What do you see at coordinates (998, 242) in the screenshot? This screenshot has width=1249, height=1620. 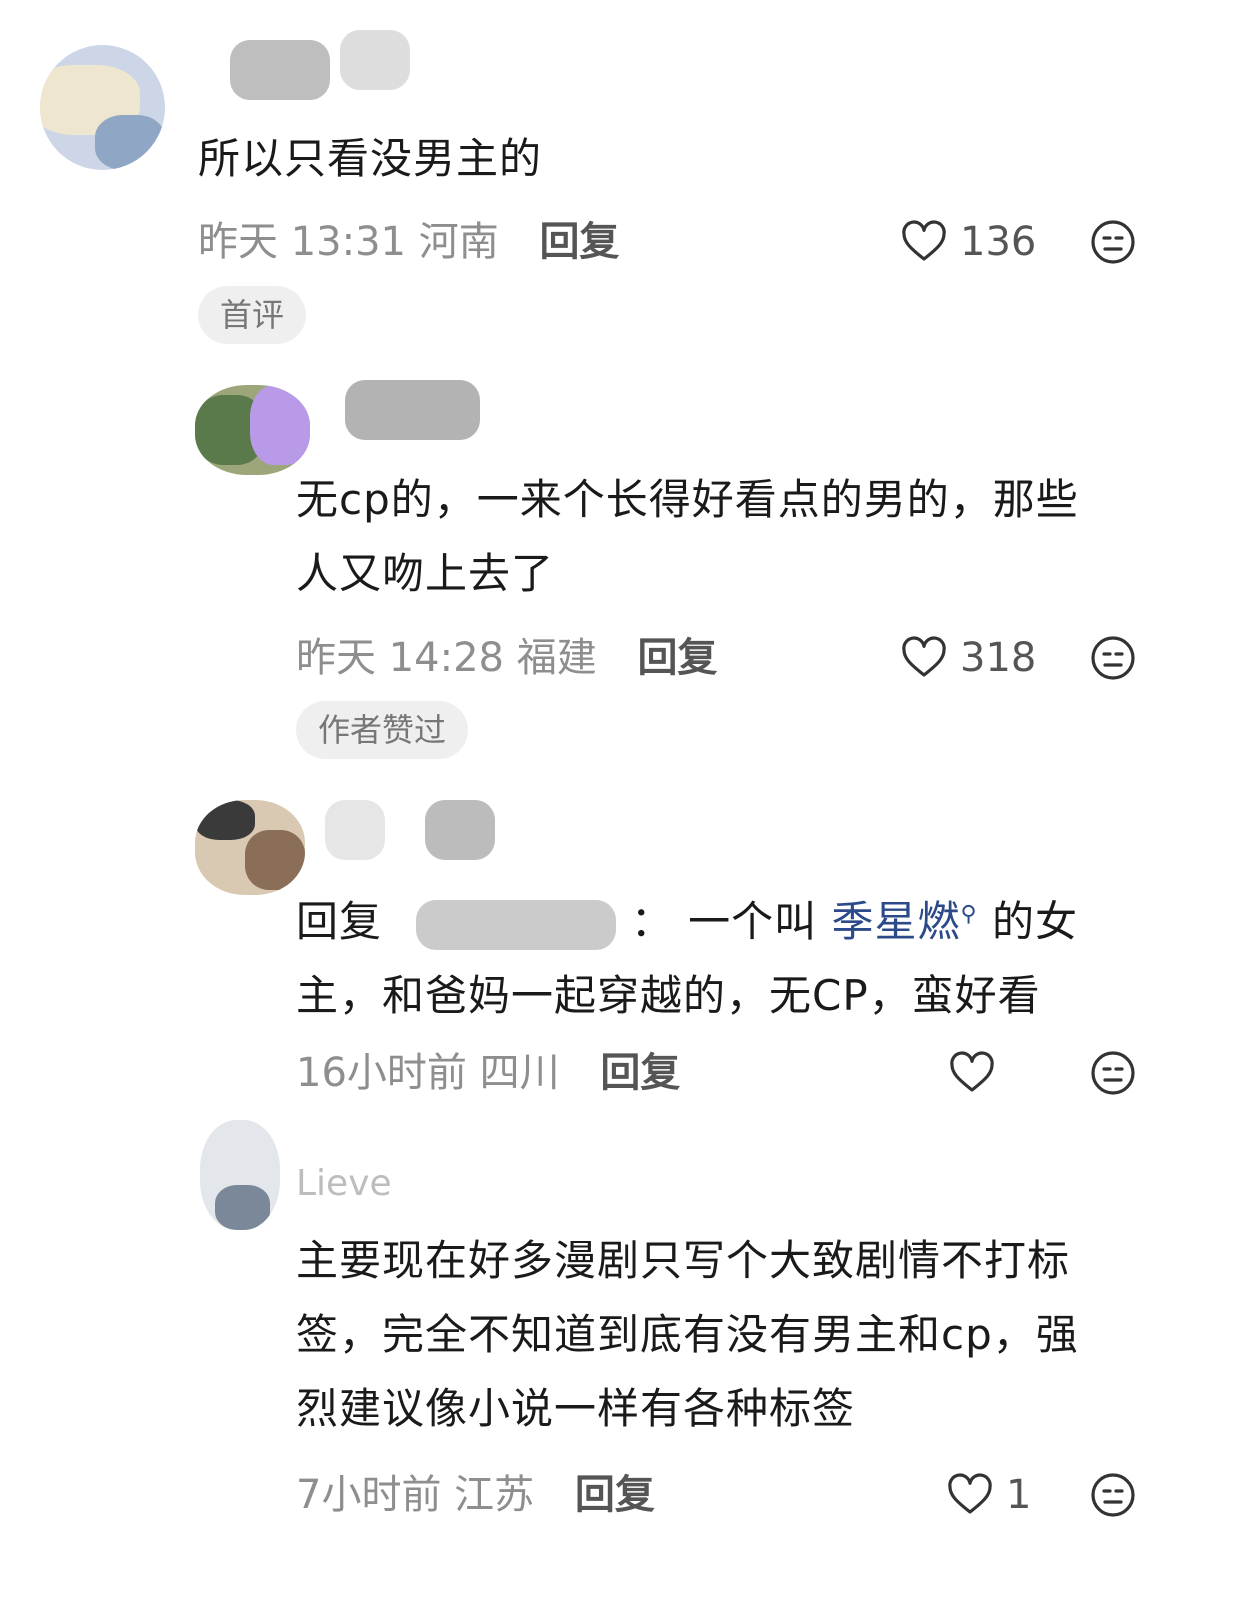 I see `like-count: 136` at bounding box center [998, 242].